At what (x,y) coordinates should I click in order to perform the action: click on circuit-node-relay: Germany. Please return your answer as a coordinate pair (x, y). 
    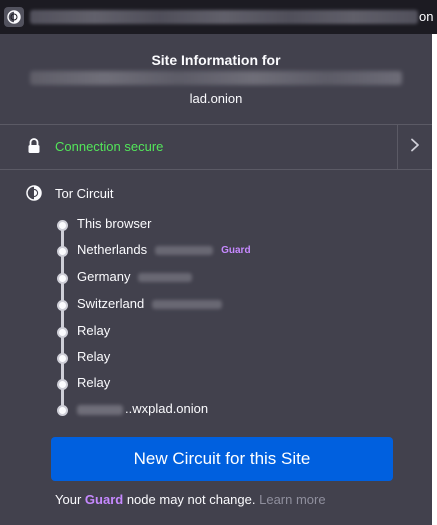
    Looking at the image, I should click on (216, 278).